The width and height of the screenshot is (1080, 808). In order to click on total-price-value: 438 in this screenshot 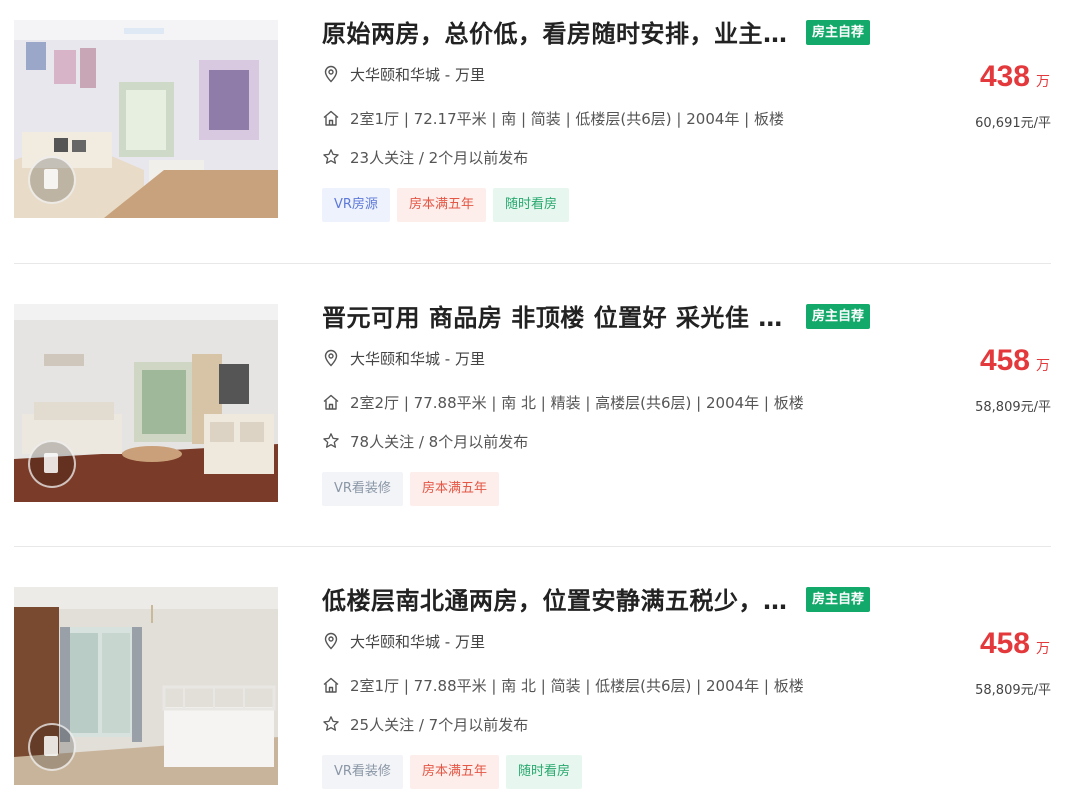, I will do `click(1004, 76)`.